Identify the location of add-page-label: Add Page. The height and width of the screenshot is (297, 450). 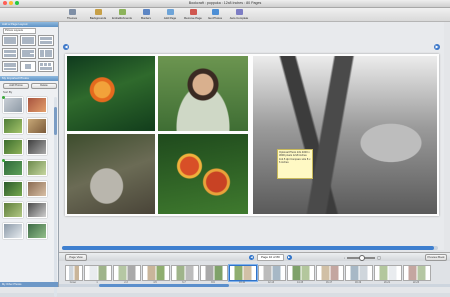
(170, 18).